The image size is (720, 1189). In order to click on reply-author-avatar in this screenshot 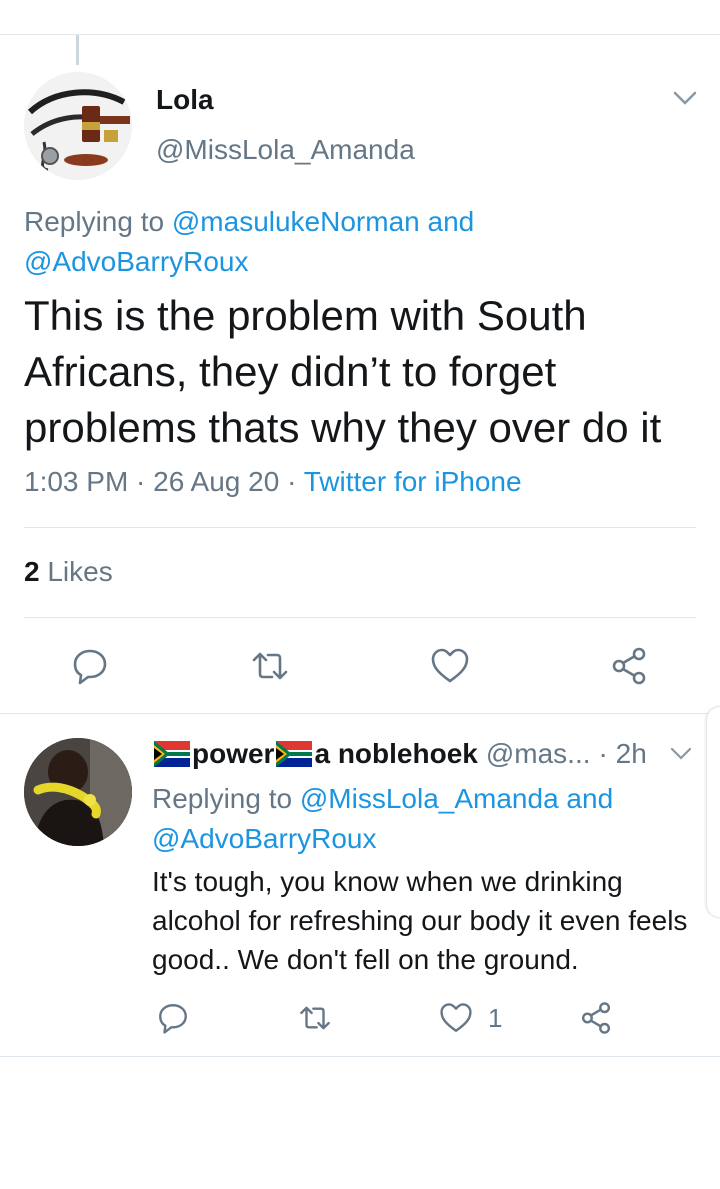, I will do `click(78, 792)`.